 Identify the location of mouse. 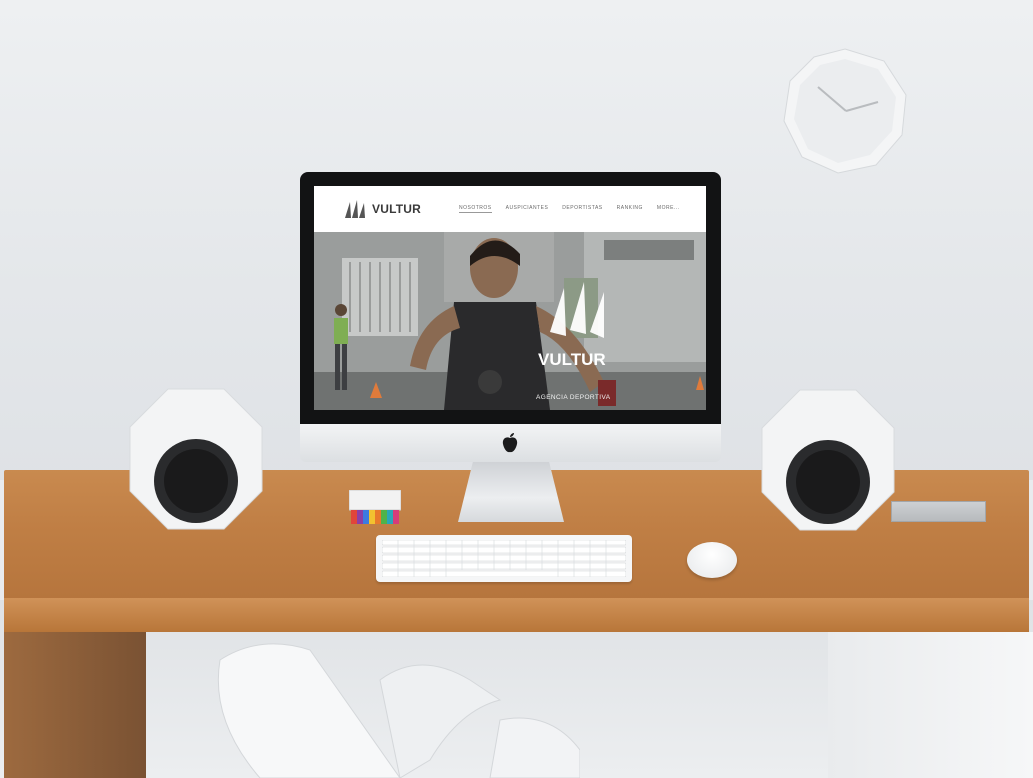
(712, 560).